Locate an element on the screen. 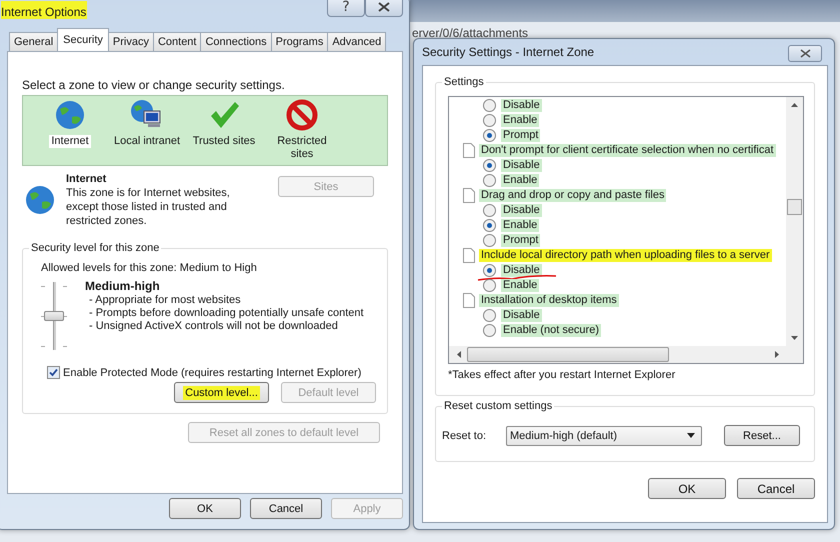 The width and height of the screenshot is (840, 542). level-name: Medium-high is located at coordinates (123, 286).